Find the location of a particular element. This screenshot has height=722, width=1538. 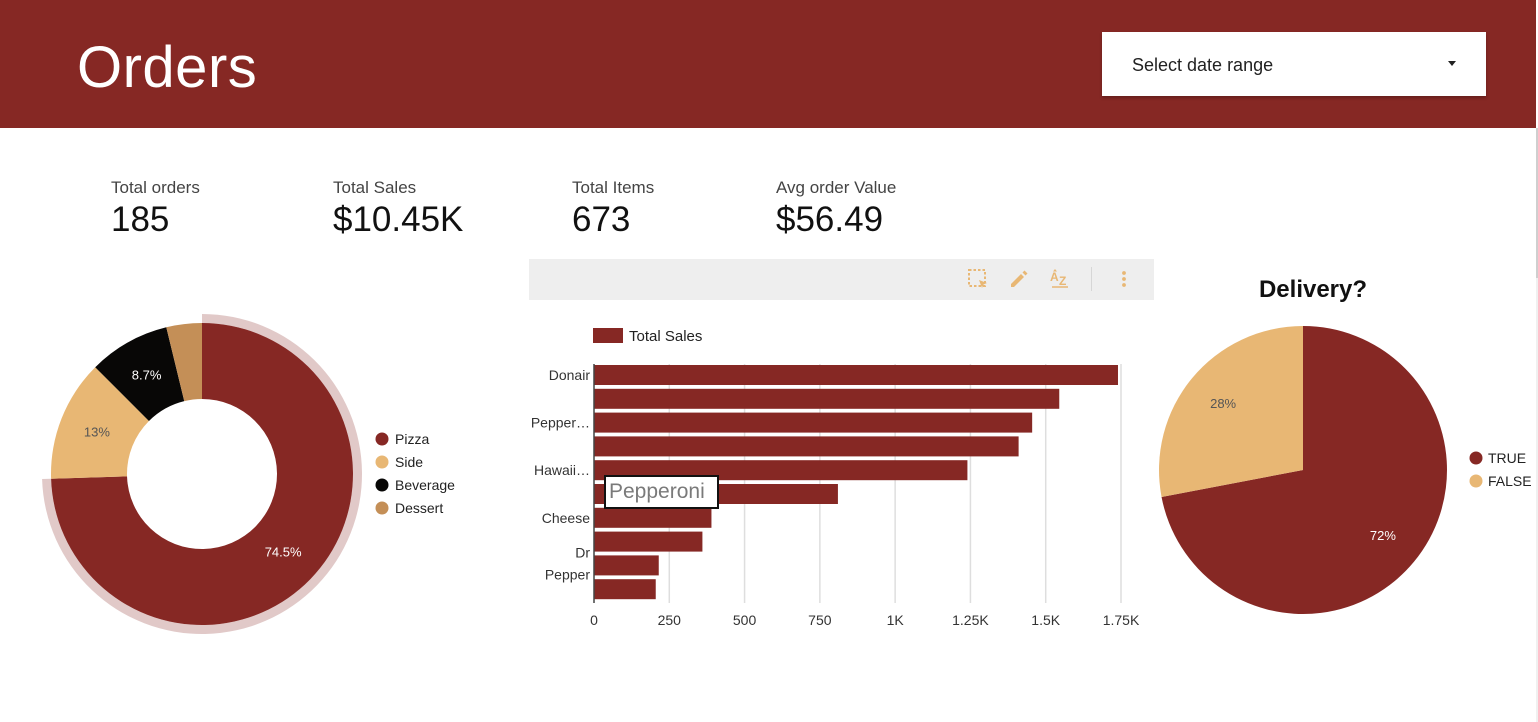

delivery-chart-title: Delivery? is located at coordinates (1313, 289).